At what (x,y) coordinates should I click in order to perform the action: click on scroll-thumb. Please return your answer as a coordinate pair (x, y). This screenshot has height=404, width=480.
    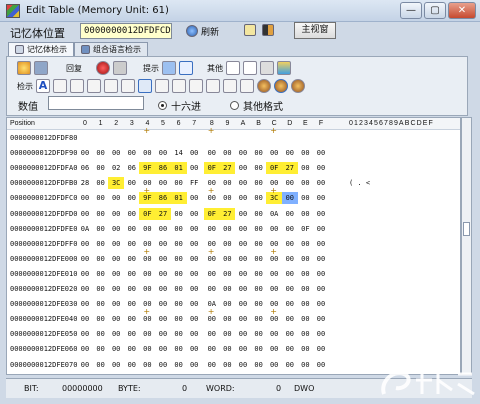
    Looking at the image, I should click on (466, 229).